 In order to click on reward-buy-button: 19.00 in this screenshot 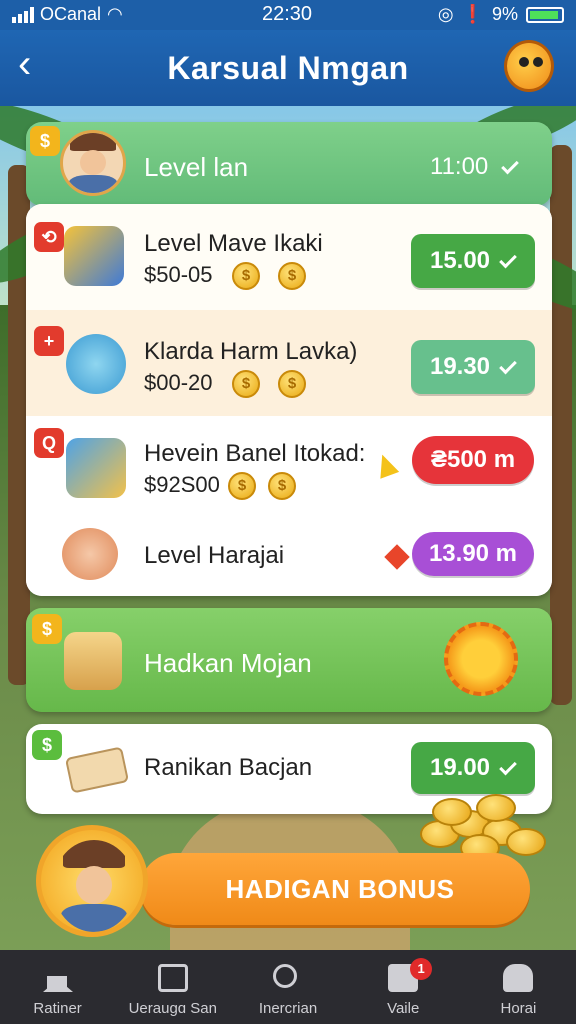, I will do `click(473, 768)`.